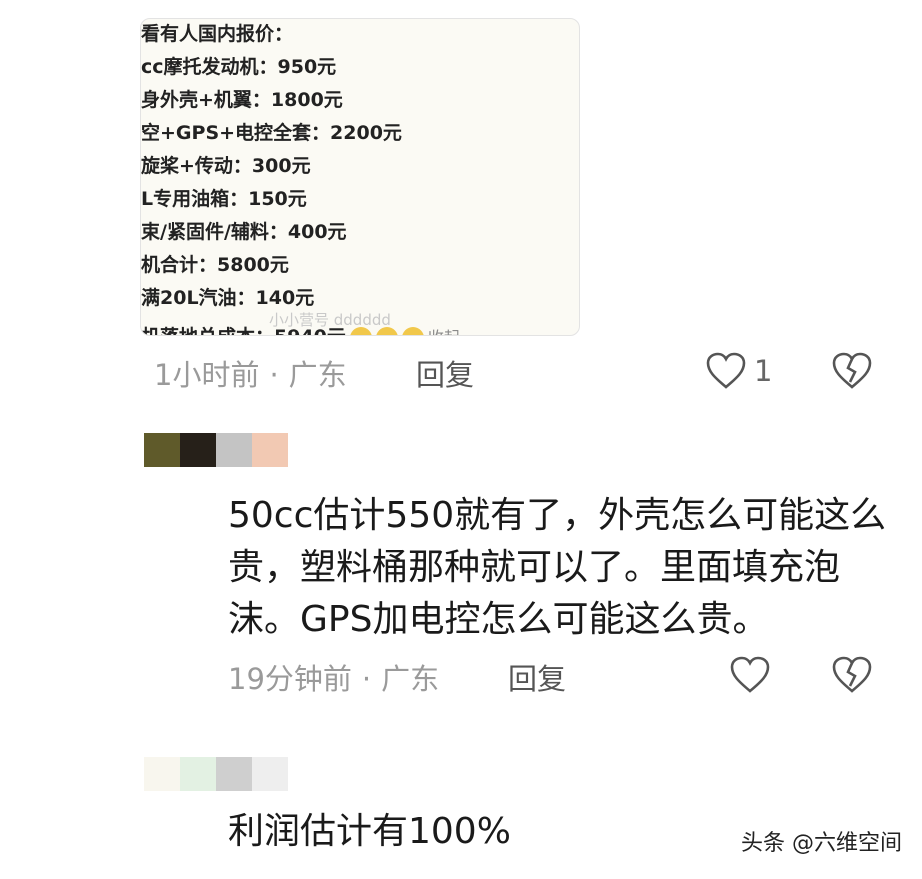  I want to click on like-button, so click(750, 675).